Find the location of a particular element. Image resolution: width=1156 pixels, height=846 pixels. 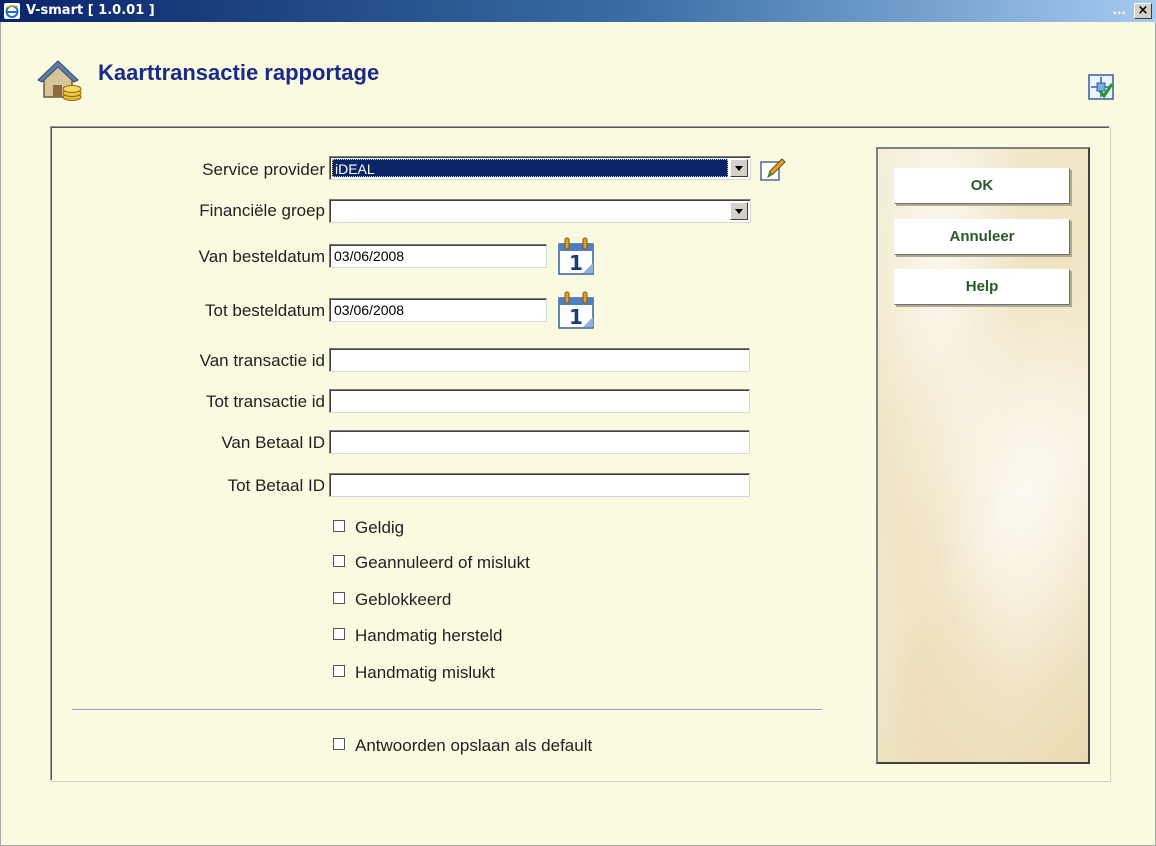

pencil-icon is located at coordinates (773, 170).